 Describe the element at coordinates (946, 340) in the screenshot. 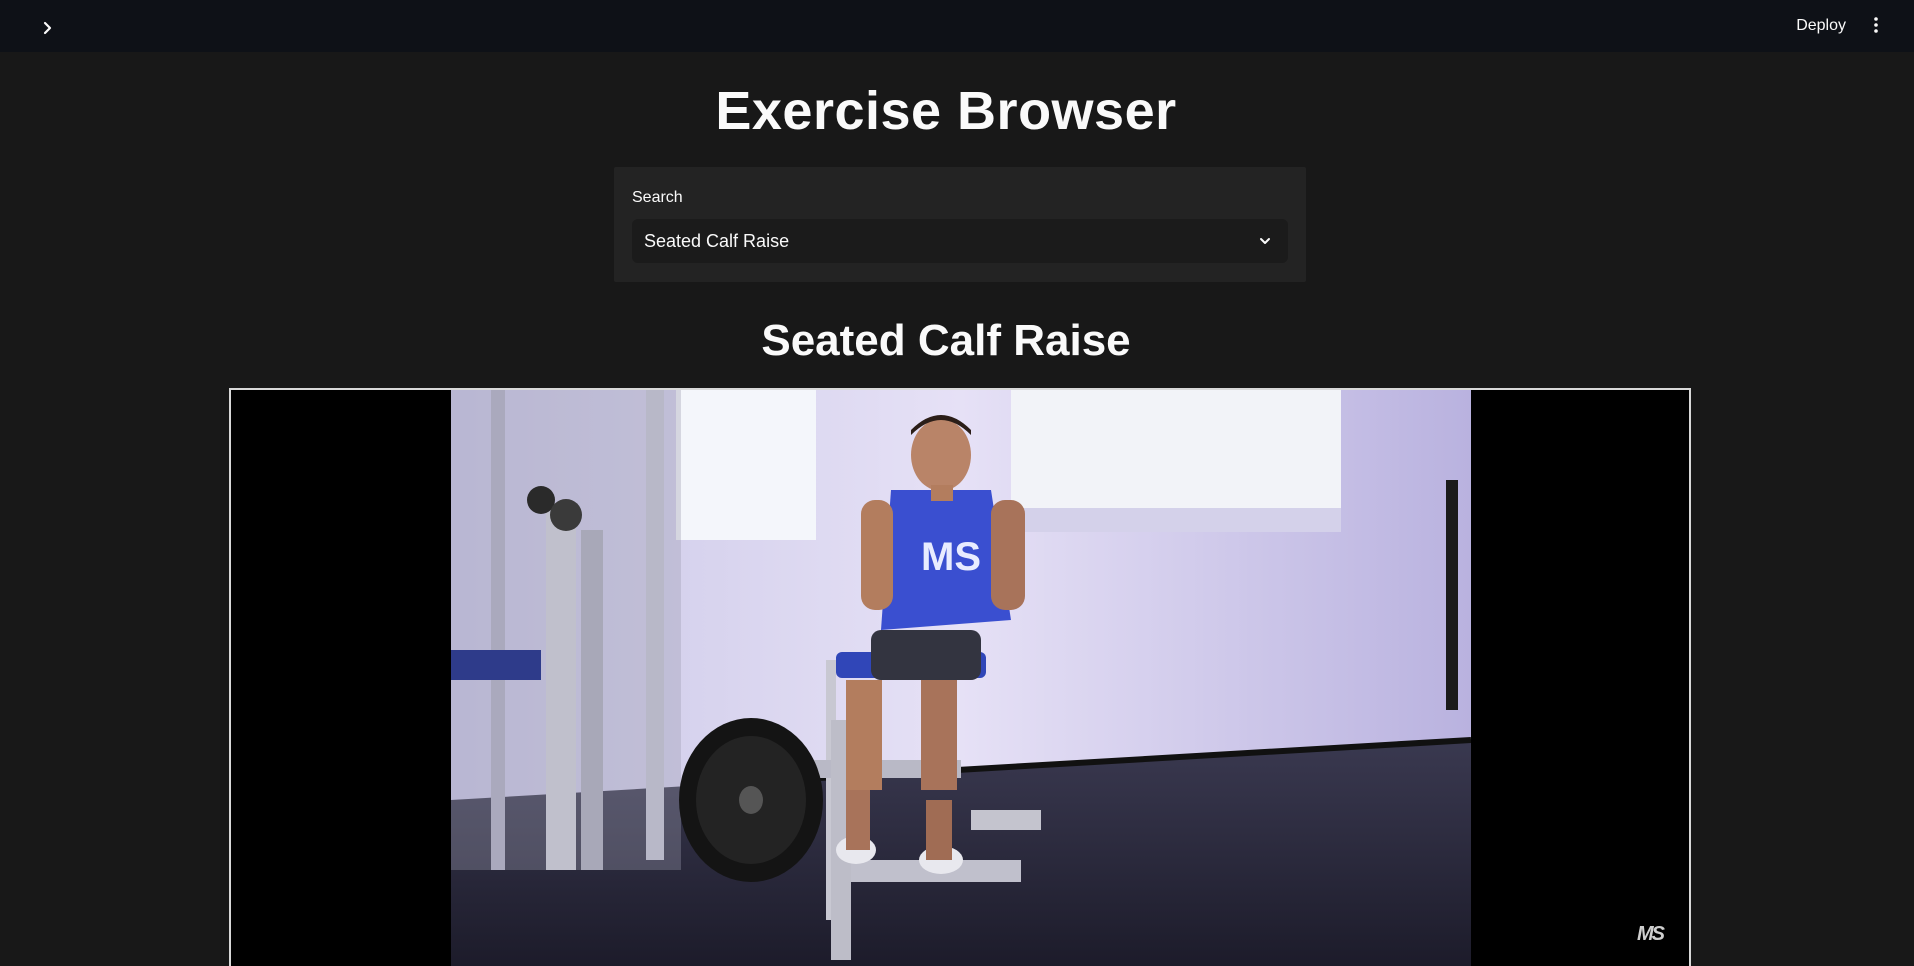

I see `exercise-title: Seated Calf Raise` at that location.